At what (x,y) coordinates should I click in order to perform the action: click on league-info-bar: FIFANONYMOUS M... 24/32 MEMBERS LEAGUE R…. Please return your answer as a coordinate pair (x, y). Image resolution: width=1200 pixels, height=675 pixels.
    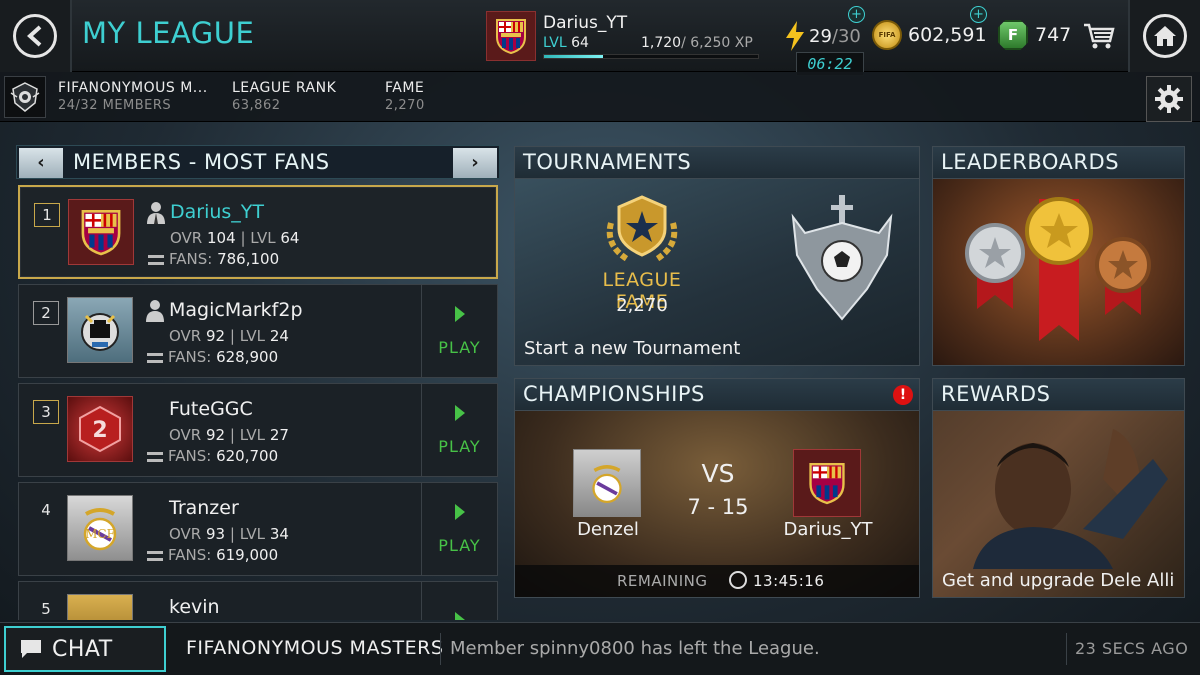
    Looking at the image, I should click on (600, 97).